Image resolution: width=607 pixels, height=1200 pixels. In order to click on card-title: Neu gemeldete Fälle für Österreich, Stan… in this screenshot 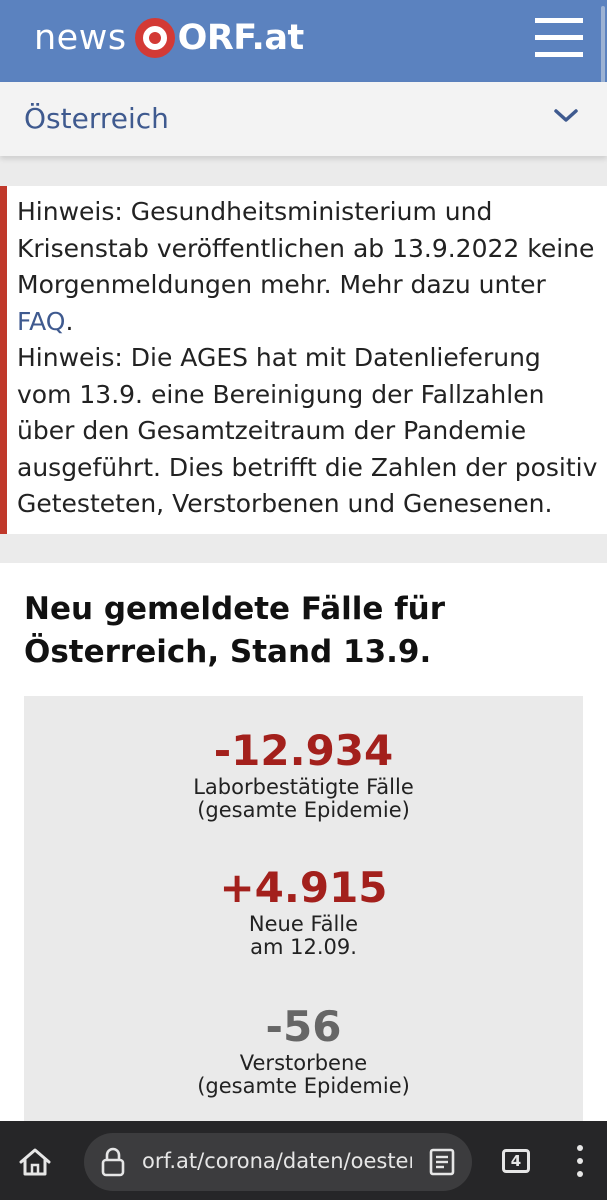, I will do `click(235, 630)`.